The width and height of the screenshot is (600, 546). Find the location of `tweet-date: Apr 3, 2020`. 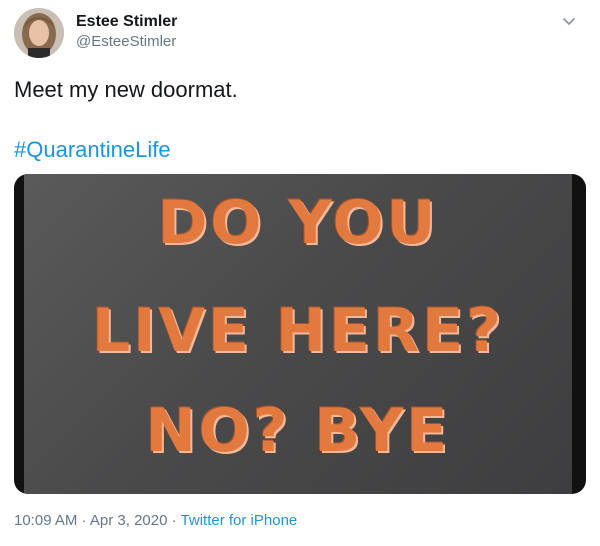

tweet-date: Apr 3, 2020 is located at coordinates (129, 520).